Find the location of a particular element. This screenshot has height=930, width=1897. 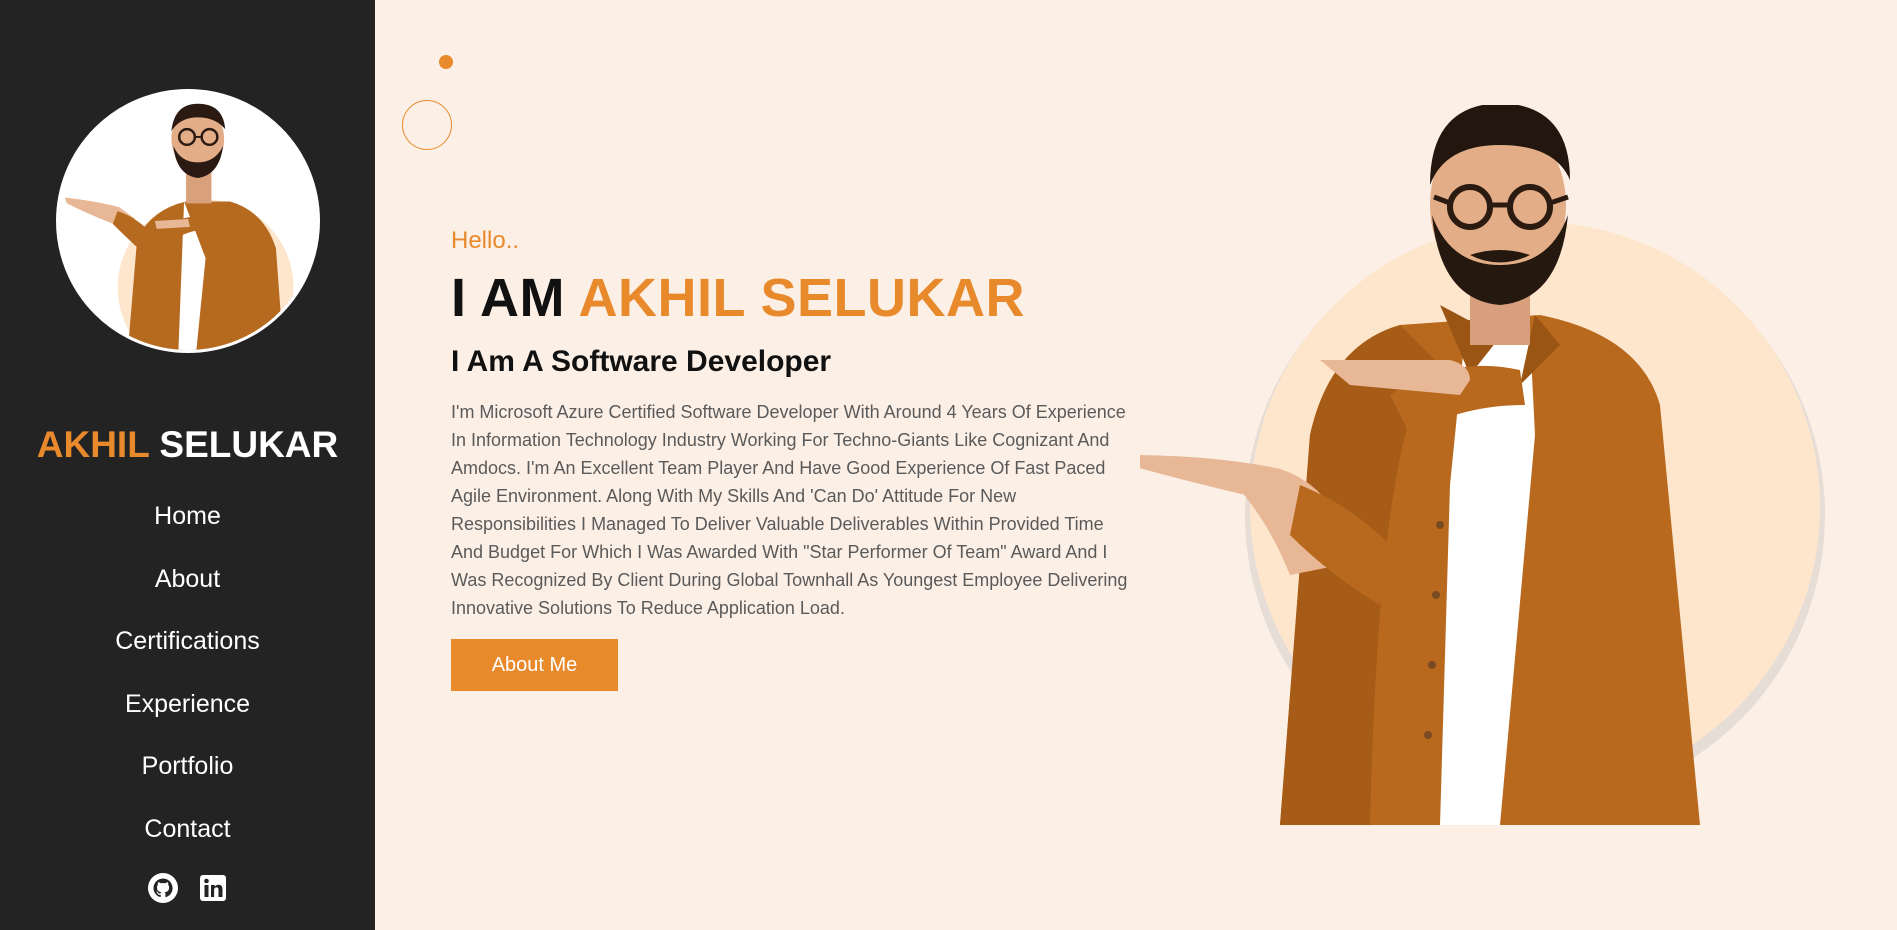

social-links is located at coordinates (187, 888).